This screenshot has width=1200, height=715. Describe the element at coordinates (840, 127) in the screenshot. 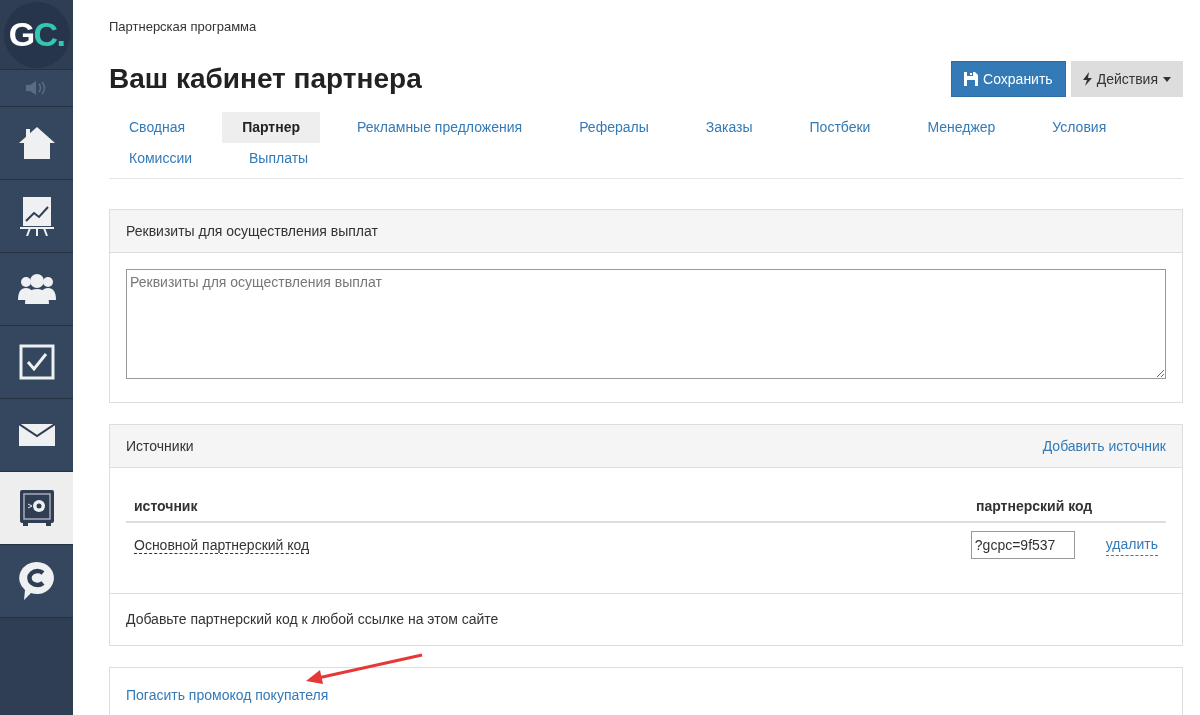

I see `tab: Постбеки` at that location.